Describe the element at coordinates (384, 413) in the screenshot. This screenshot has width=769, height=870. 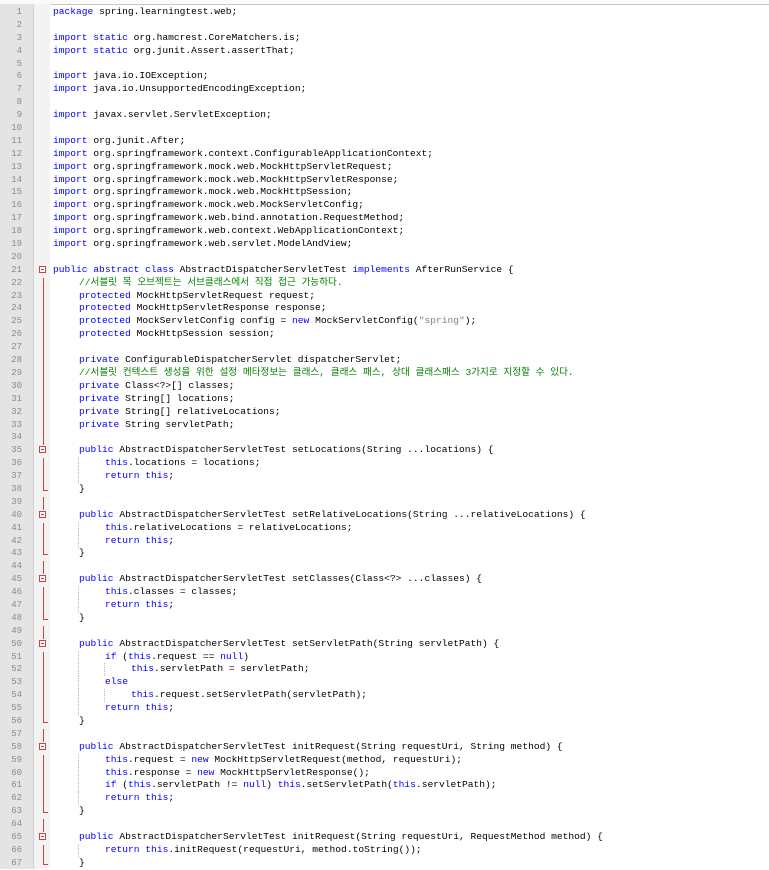
I see `code-line: 32 private String[] relativeLocations;` at that location.